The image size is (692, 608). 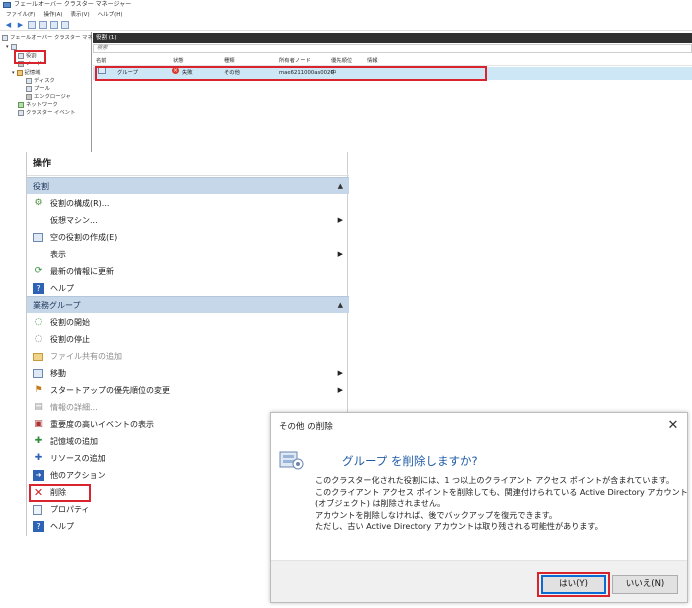 I want to click on menu-bar: ファイル(F) 操作(A) 表示(V) ヘルプ(H), so click(x=346, y=15).